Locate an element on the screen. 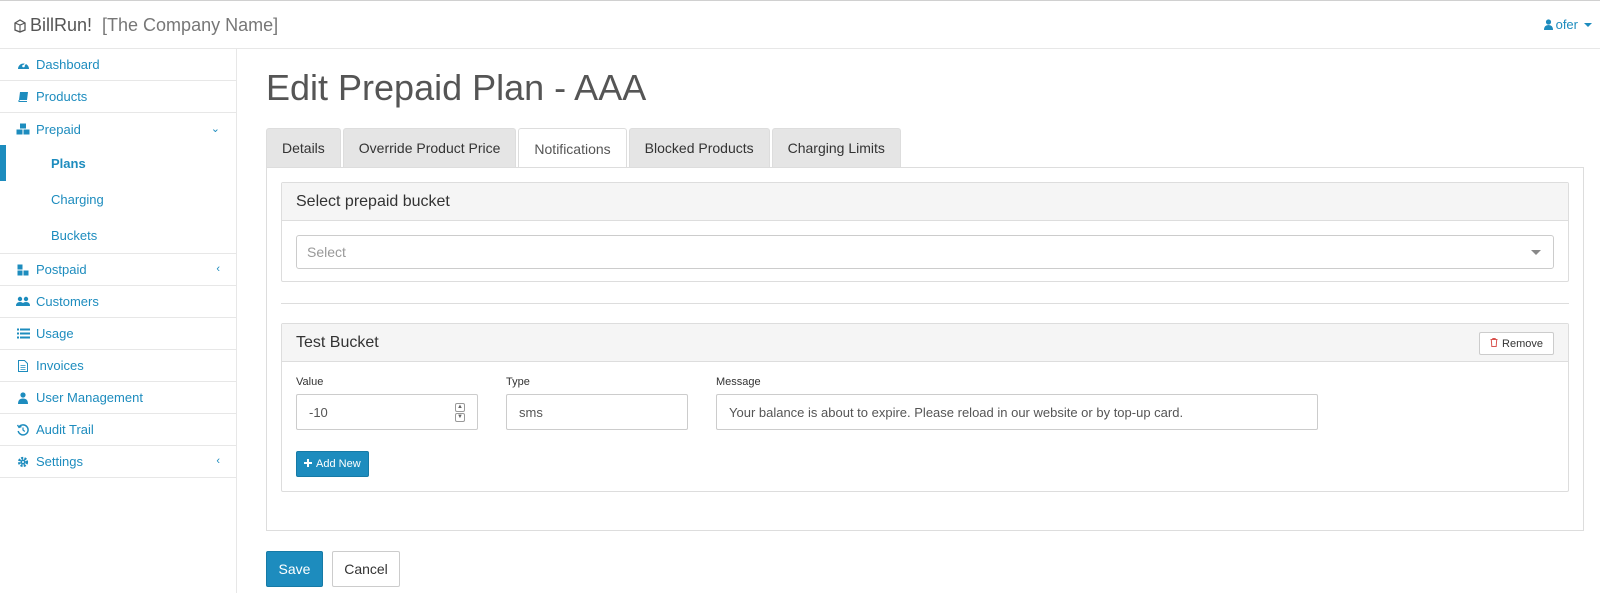  bucket-select: Select is located at coordinates (925, 252).